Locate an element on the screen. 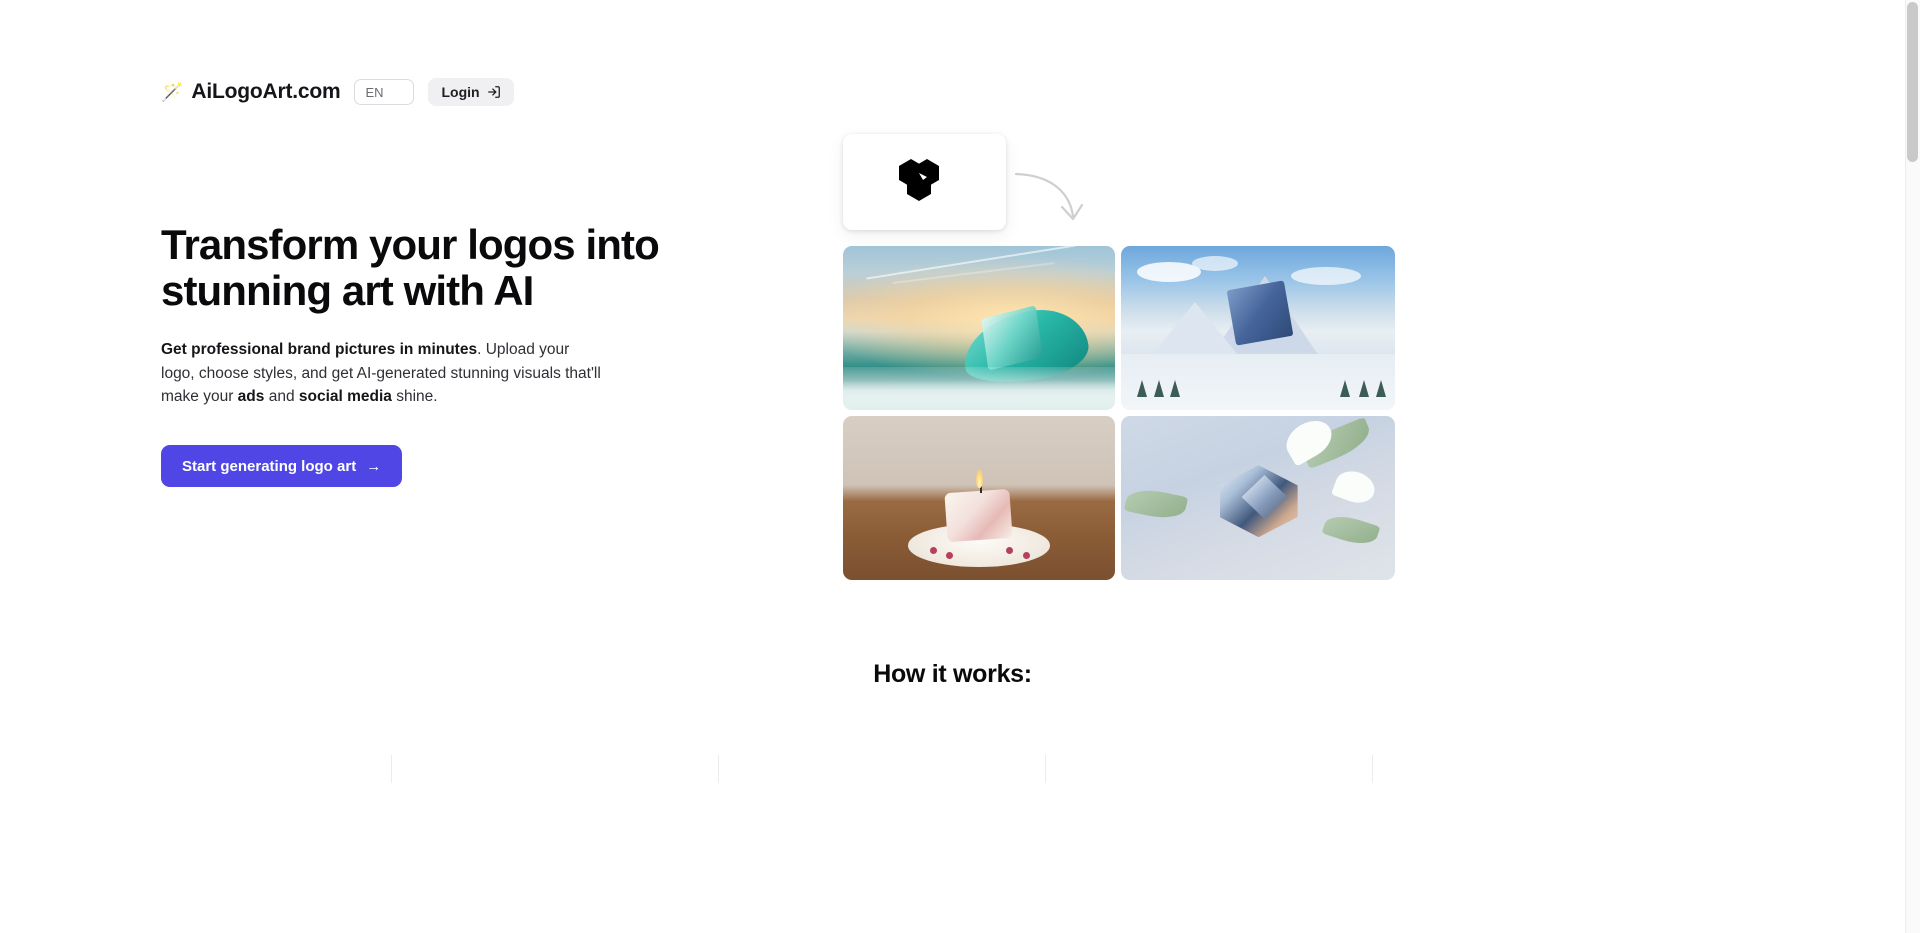 The width and height of the screenshot is (1920, 933). site-header: 🪄 AiLogoArt.com EN Login is located at coordinates (337, 92).